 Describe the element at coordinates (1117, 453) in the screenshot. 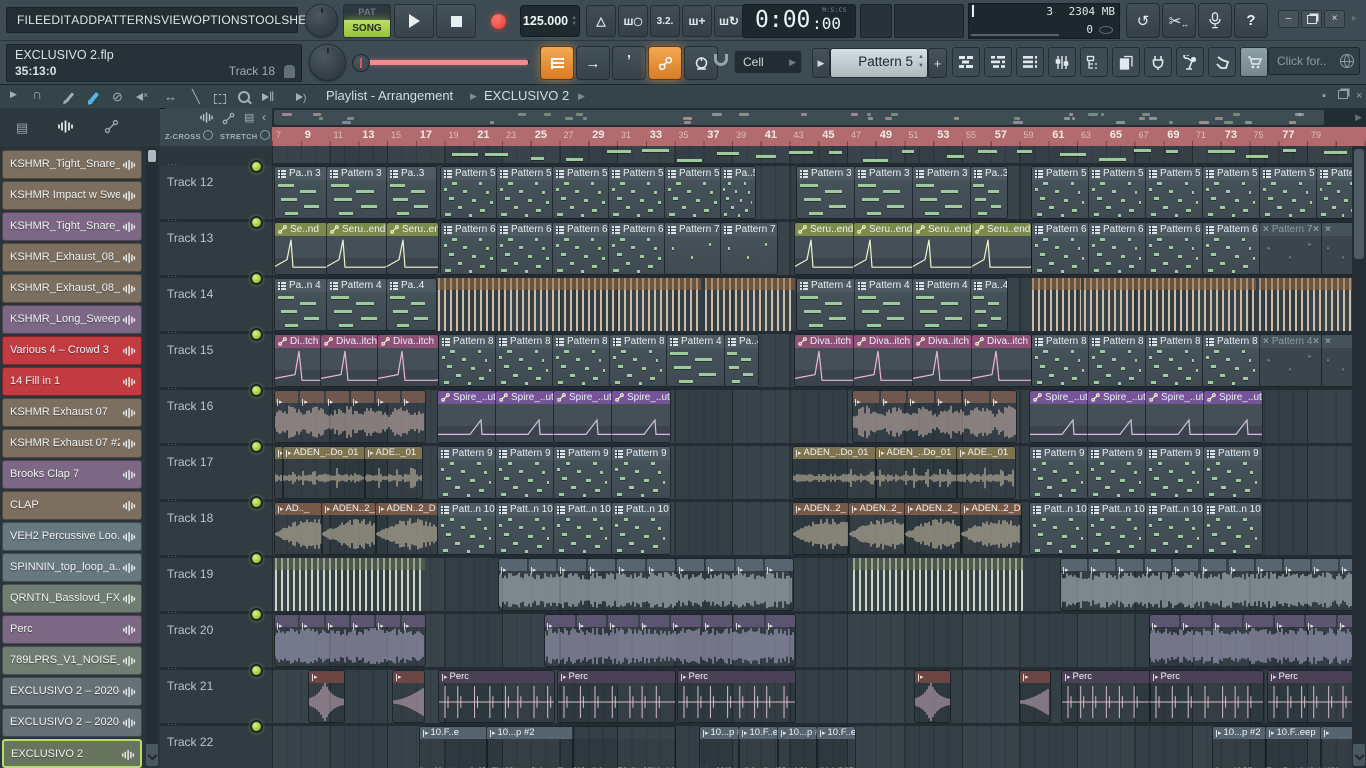

I see `clip-header: Pattern 9` at that location.